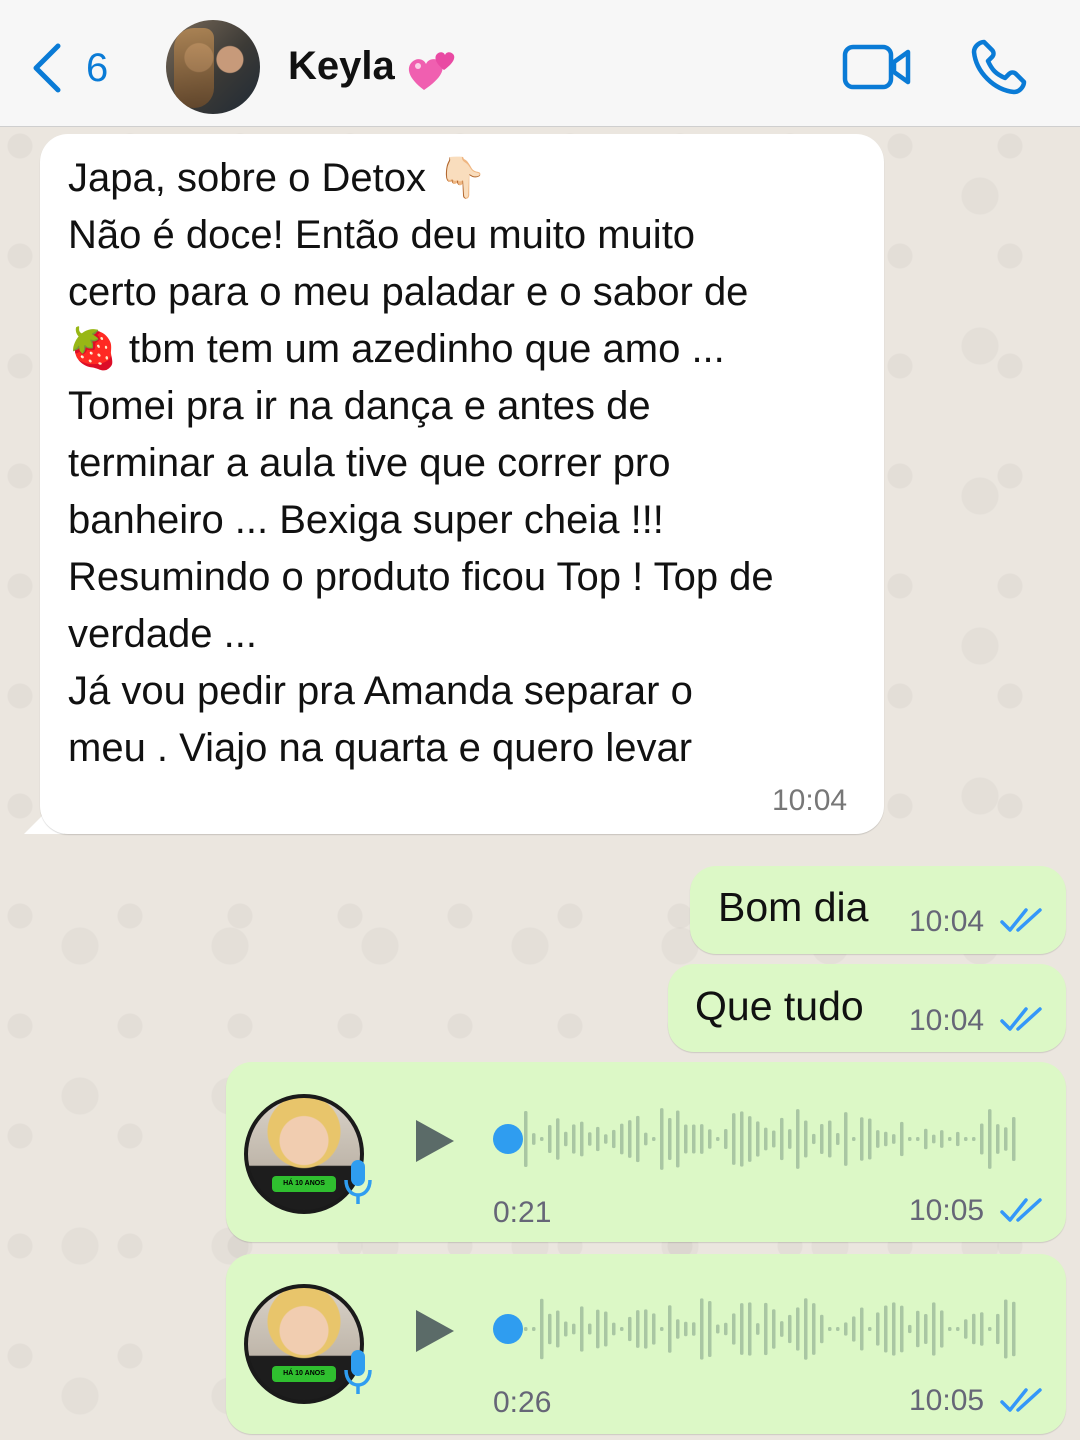 This screenshot has width=1080, height=1440. Describe the element at coordinates (421, 577) in the screenshot. I see `message-line: Resumindo o produto ficou Top ! Top de` at that location.